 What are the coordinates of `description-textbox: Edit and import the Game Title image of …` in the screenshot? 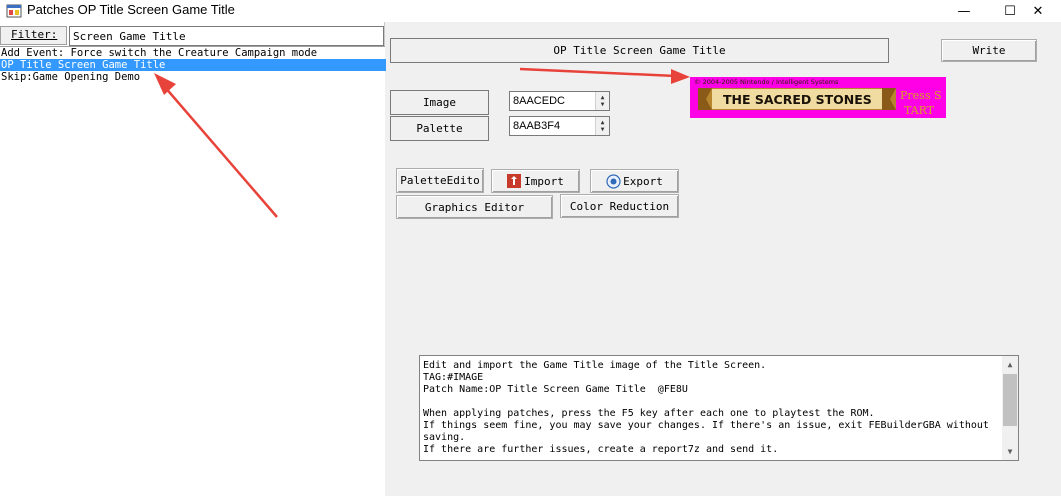 It's located at (719, 408).